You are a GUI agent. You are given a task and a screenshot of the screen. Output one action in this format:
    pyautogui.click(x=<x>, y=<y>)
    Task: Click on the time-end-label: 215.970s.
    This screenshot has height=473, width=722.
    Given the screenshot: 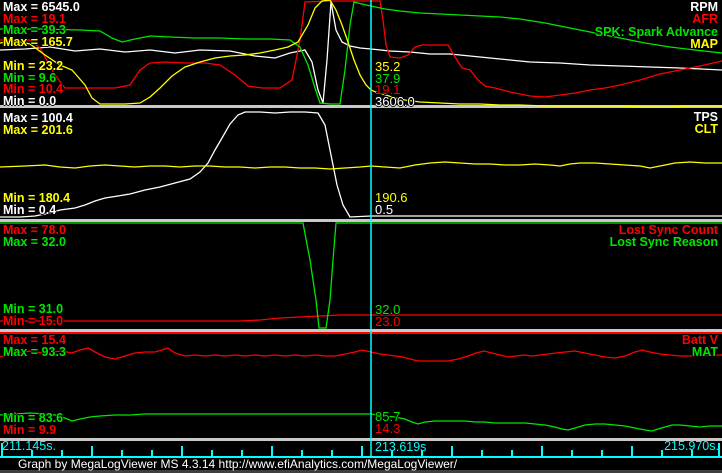 What is the action you would take?
    pyautogui.click(x=691, y=446)
    